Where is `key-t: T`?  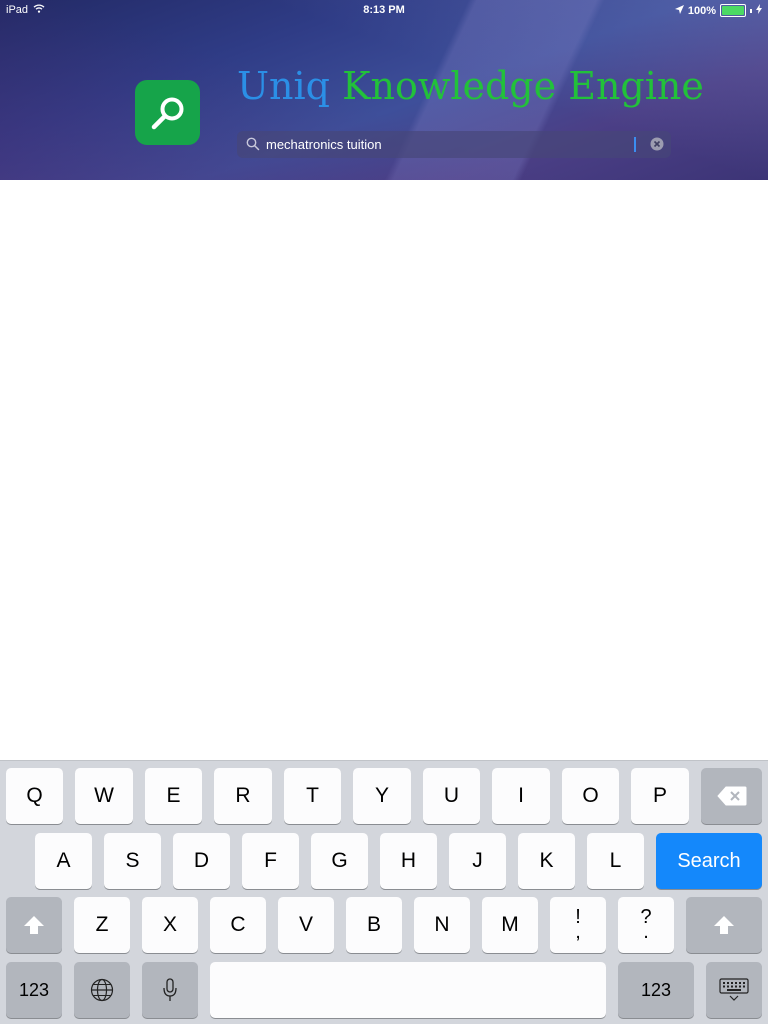
key-t: T is located at coordinates (312, 796).